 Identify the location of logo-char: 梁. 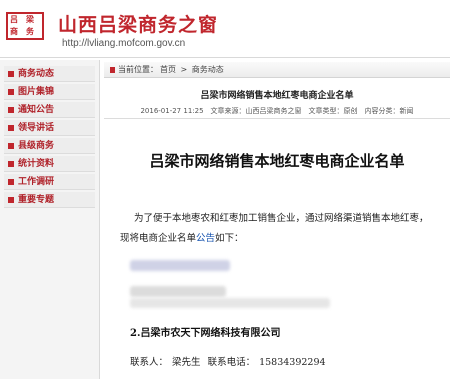
(30, 19).